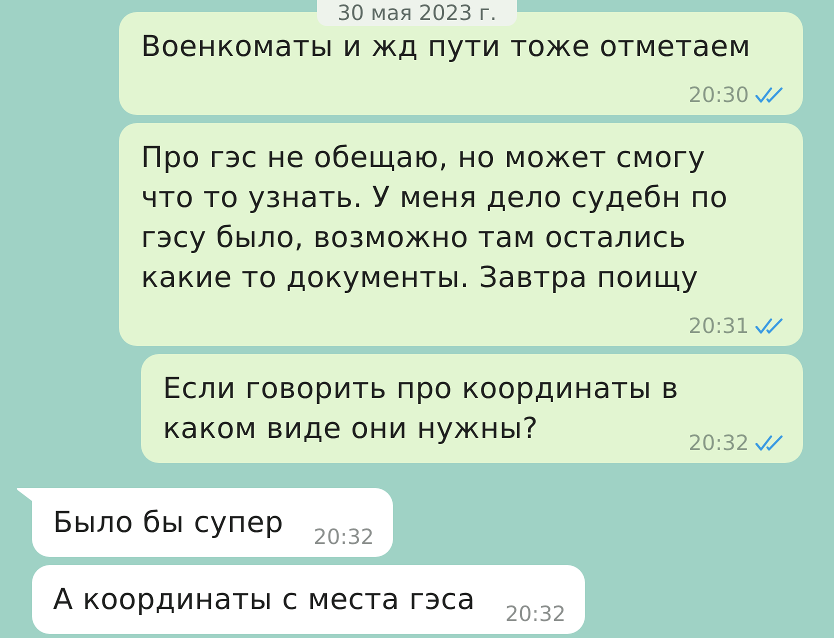 The image size is (834, 638). Describe the element at coordinates (168, 522) in the screenshot. I see `message-text: Было бы супер` at that location.